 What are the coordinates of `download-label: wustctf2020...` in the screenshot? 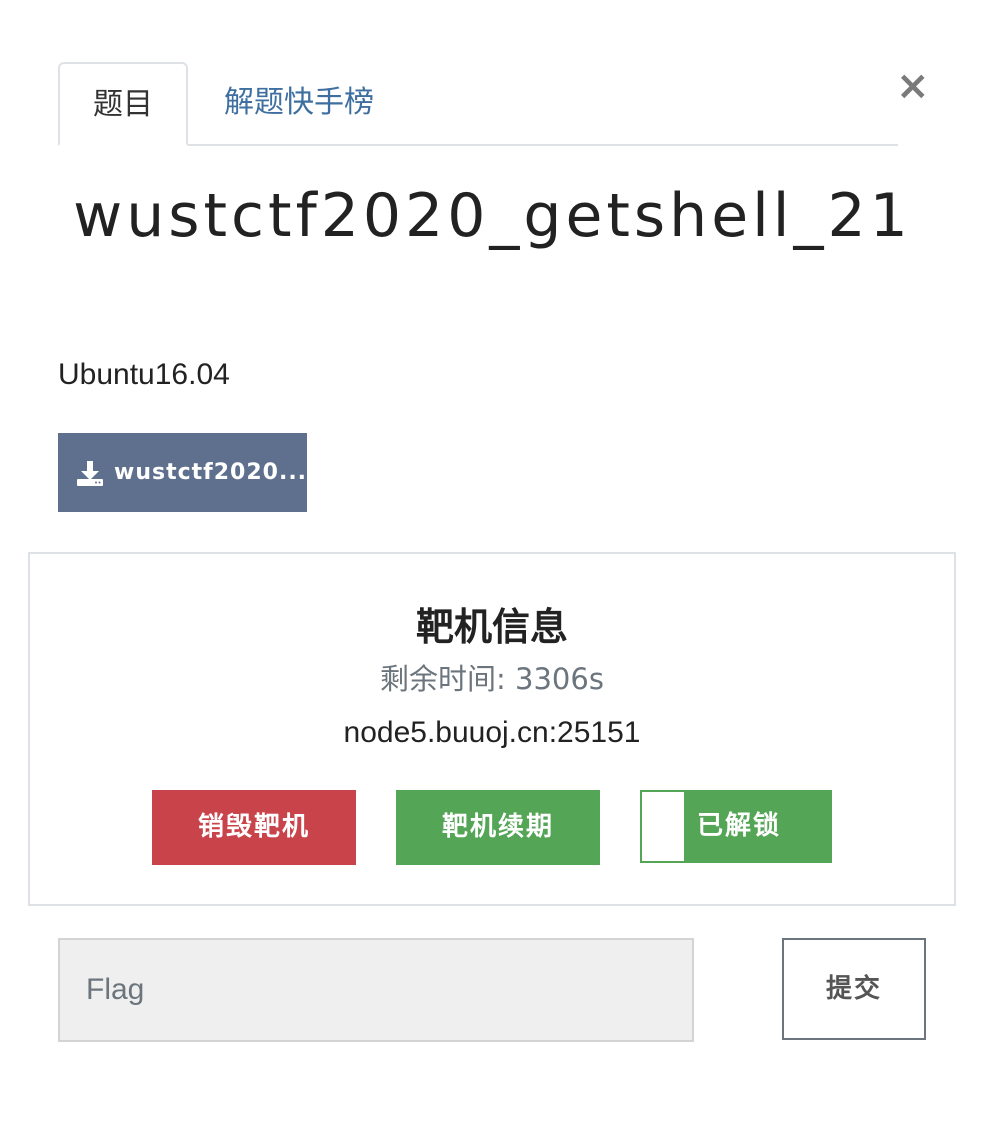 It's located at (211, 472).